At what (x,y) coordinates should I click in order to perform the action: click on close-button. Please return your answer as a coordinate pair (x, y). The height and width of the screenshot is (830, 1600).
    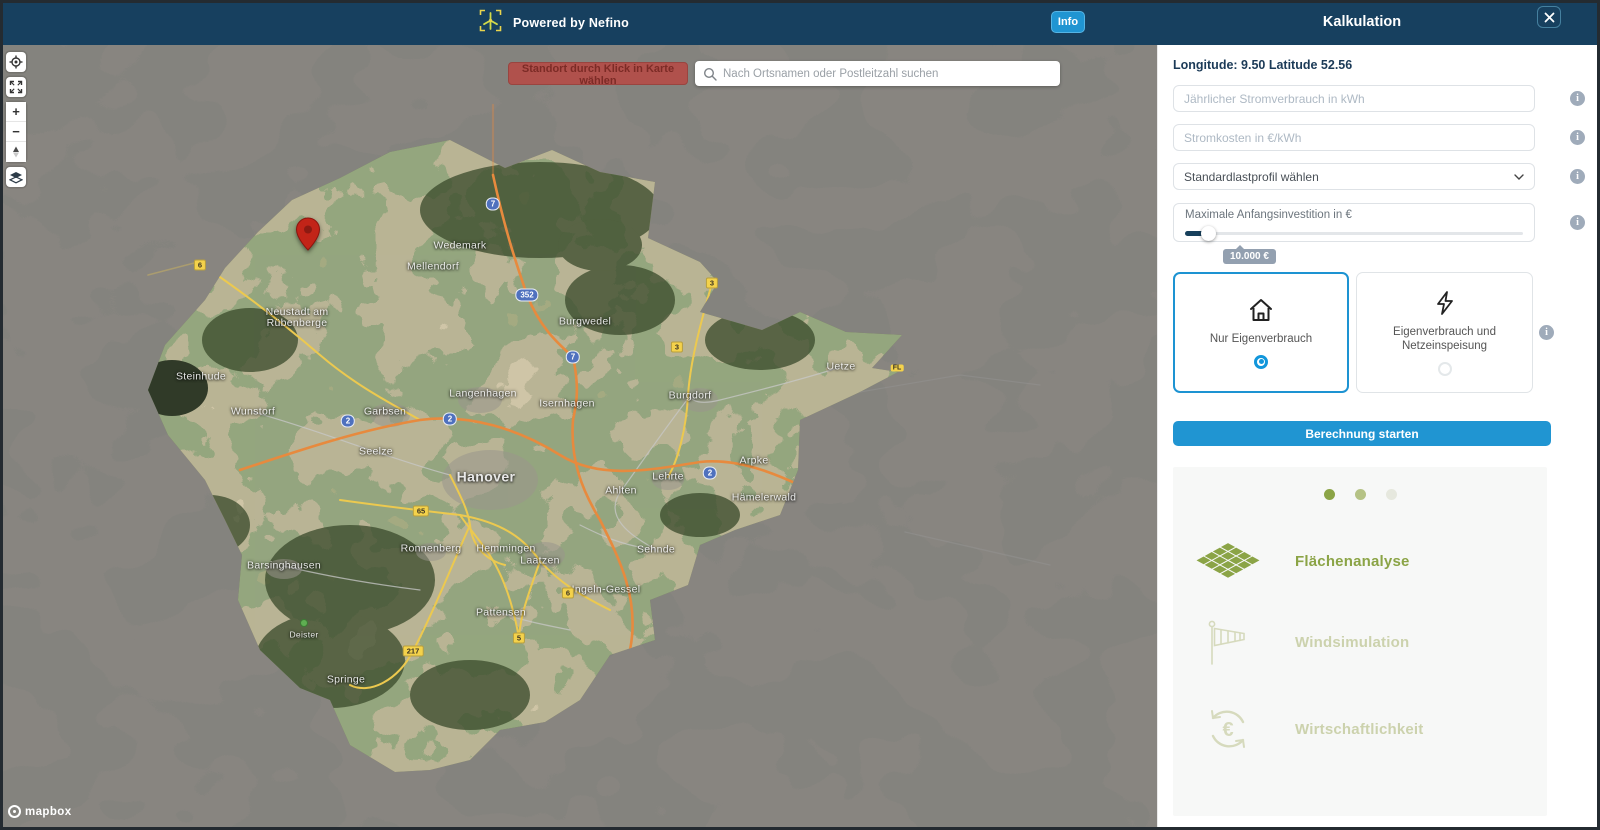
    Looking at the image, I should click on (1549, 17).